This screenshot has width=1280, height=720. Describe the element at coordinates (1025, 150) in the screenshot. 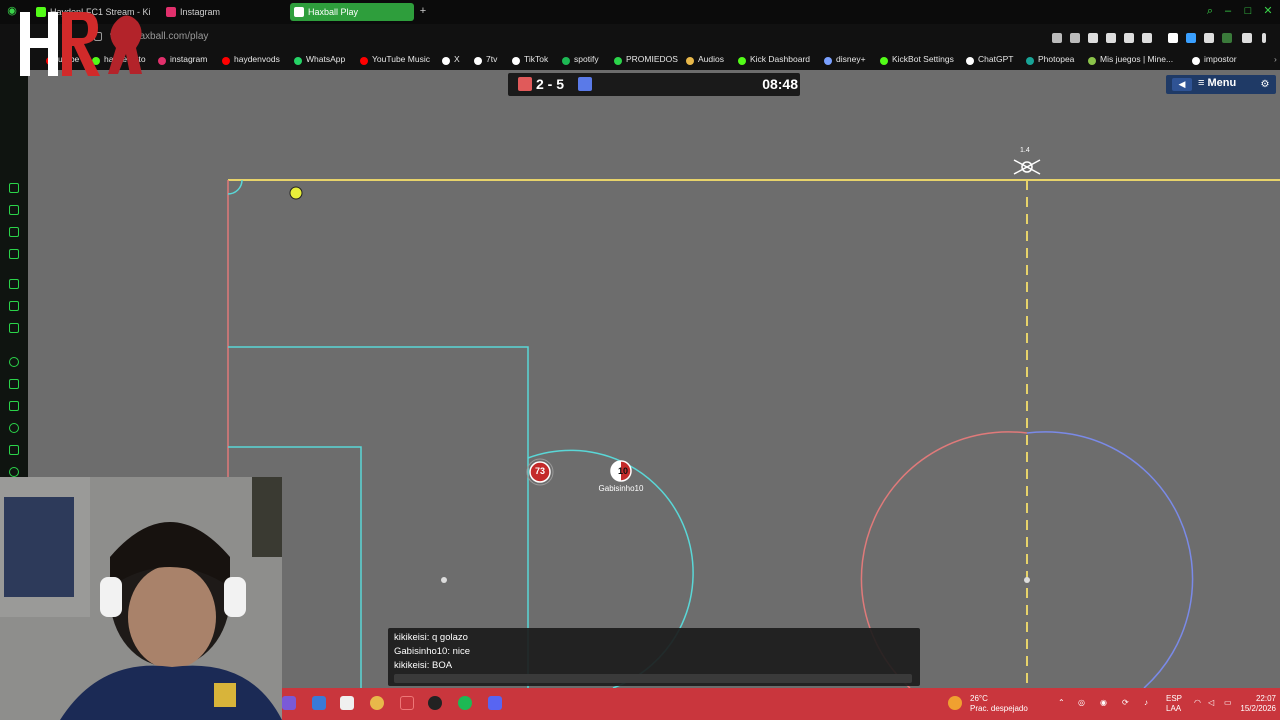

I see `marker-label: 1.4` at that location.